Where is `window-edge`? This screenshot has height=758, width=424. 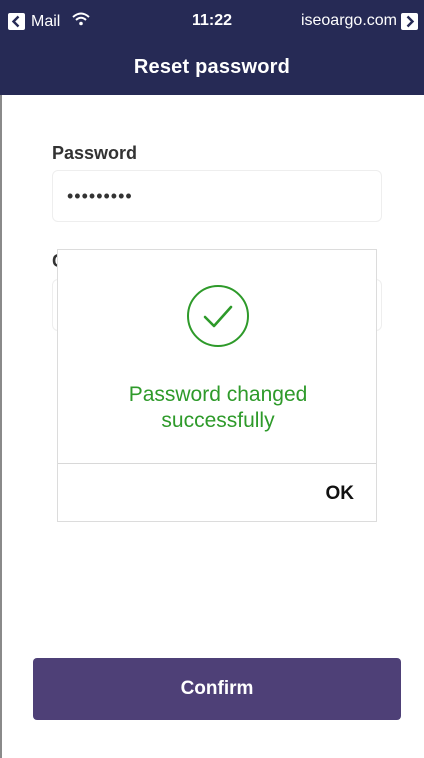 window-edge is located at coordinates (3, 426).